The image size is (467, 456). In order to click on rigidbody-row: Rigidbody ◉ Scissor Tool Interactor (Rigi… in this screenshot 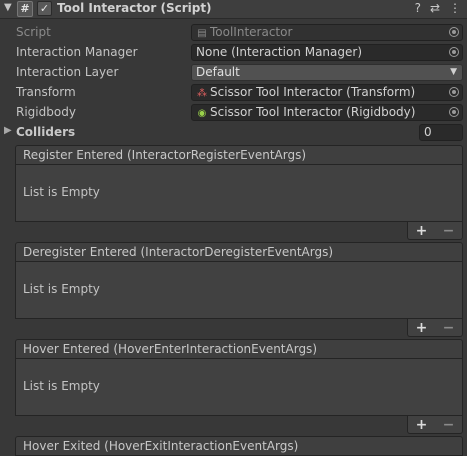, I will do `click(233, 113)`.